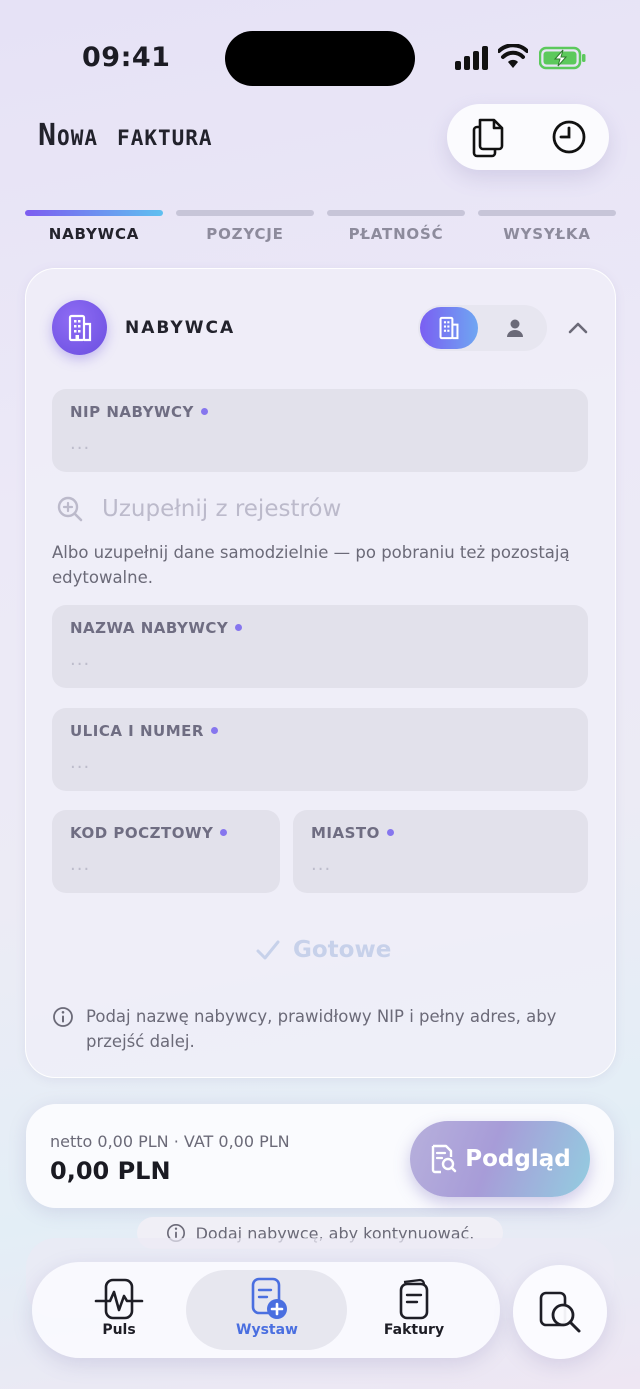  I want to click on nav-label: Faktury, so click(414, 1330).